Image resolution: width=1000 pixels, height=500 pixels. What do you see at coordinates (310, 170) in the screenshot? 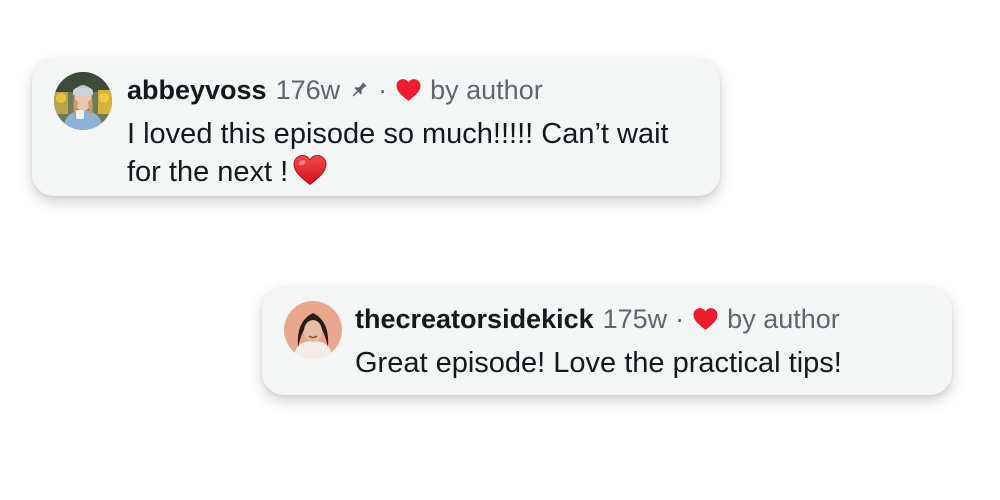
I see `heart-emoji-icon` at bounding box center [310, 170].